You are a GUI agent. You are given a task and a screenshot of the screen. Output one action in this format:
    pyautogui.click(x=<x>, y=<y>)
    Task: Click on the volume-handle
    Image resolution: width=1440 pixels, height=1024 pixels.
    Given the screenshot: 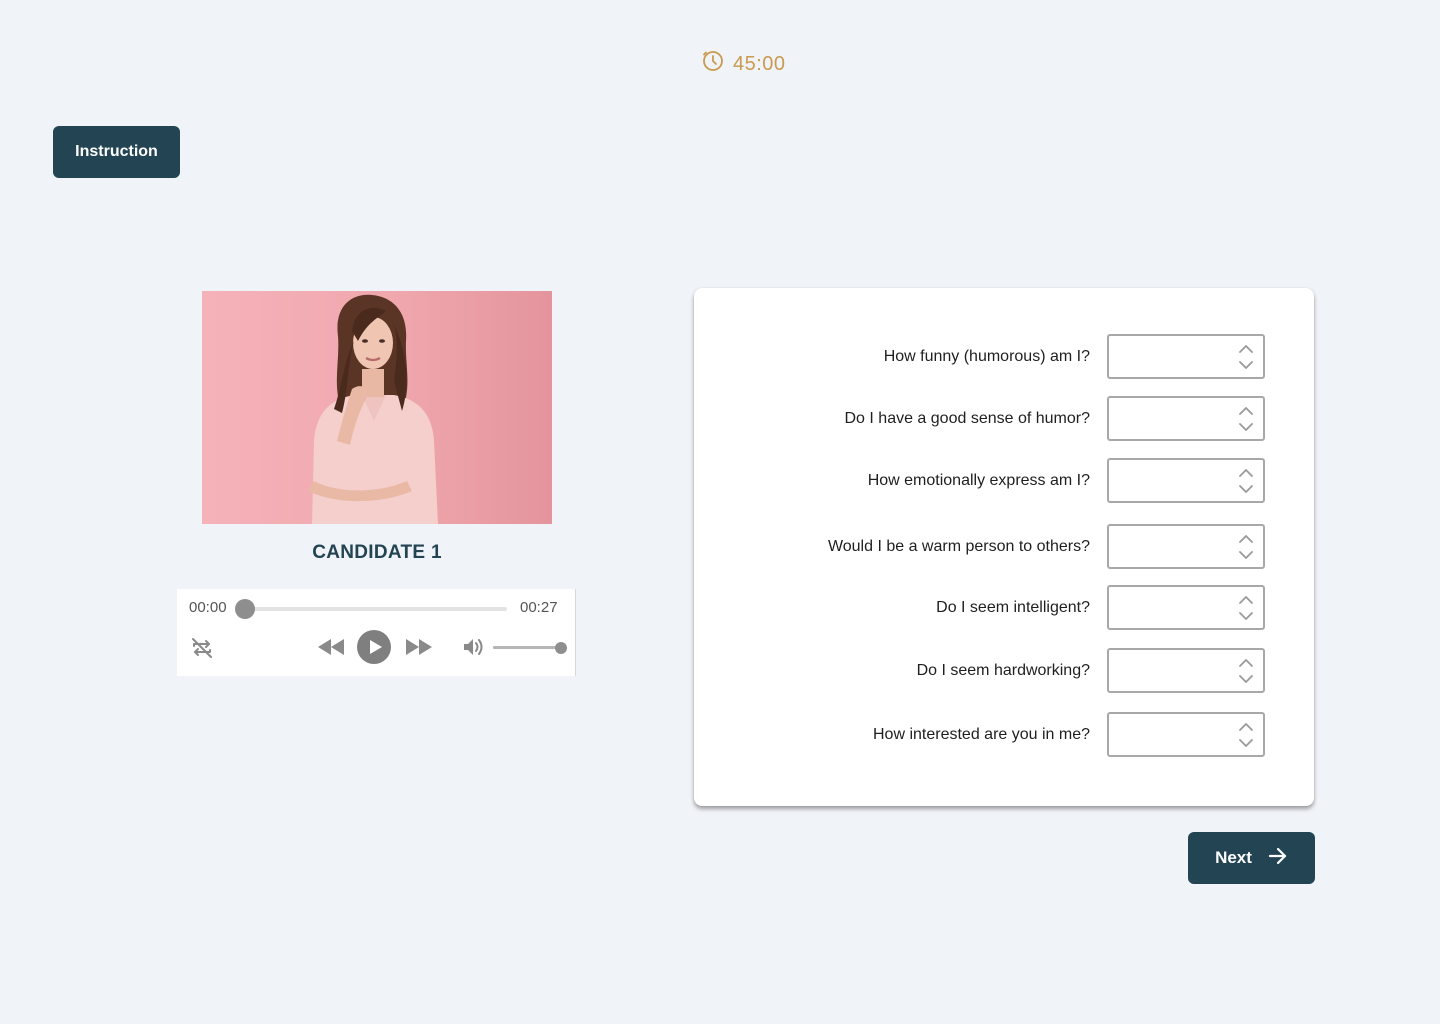 What is the action you would take?
    pyautogui.click(x=561, y=647)
    